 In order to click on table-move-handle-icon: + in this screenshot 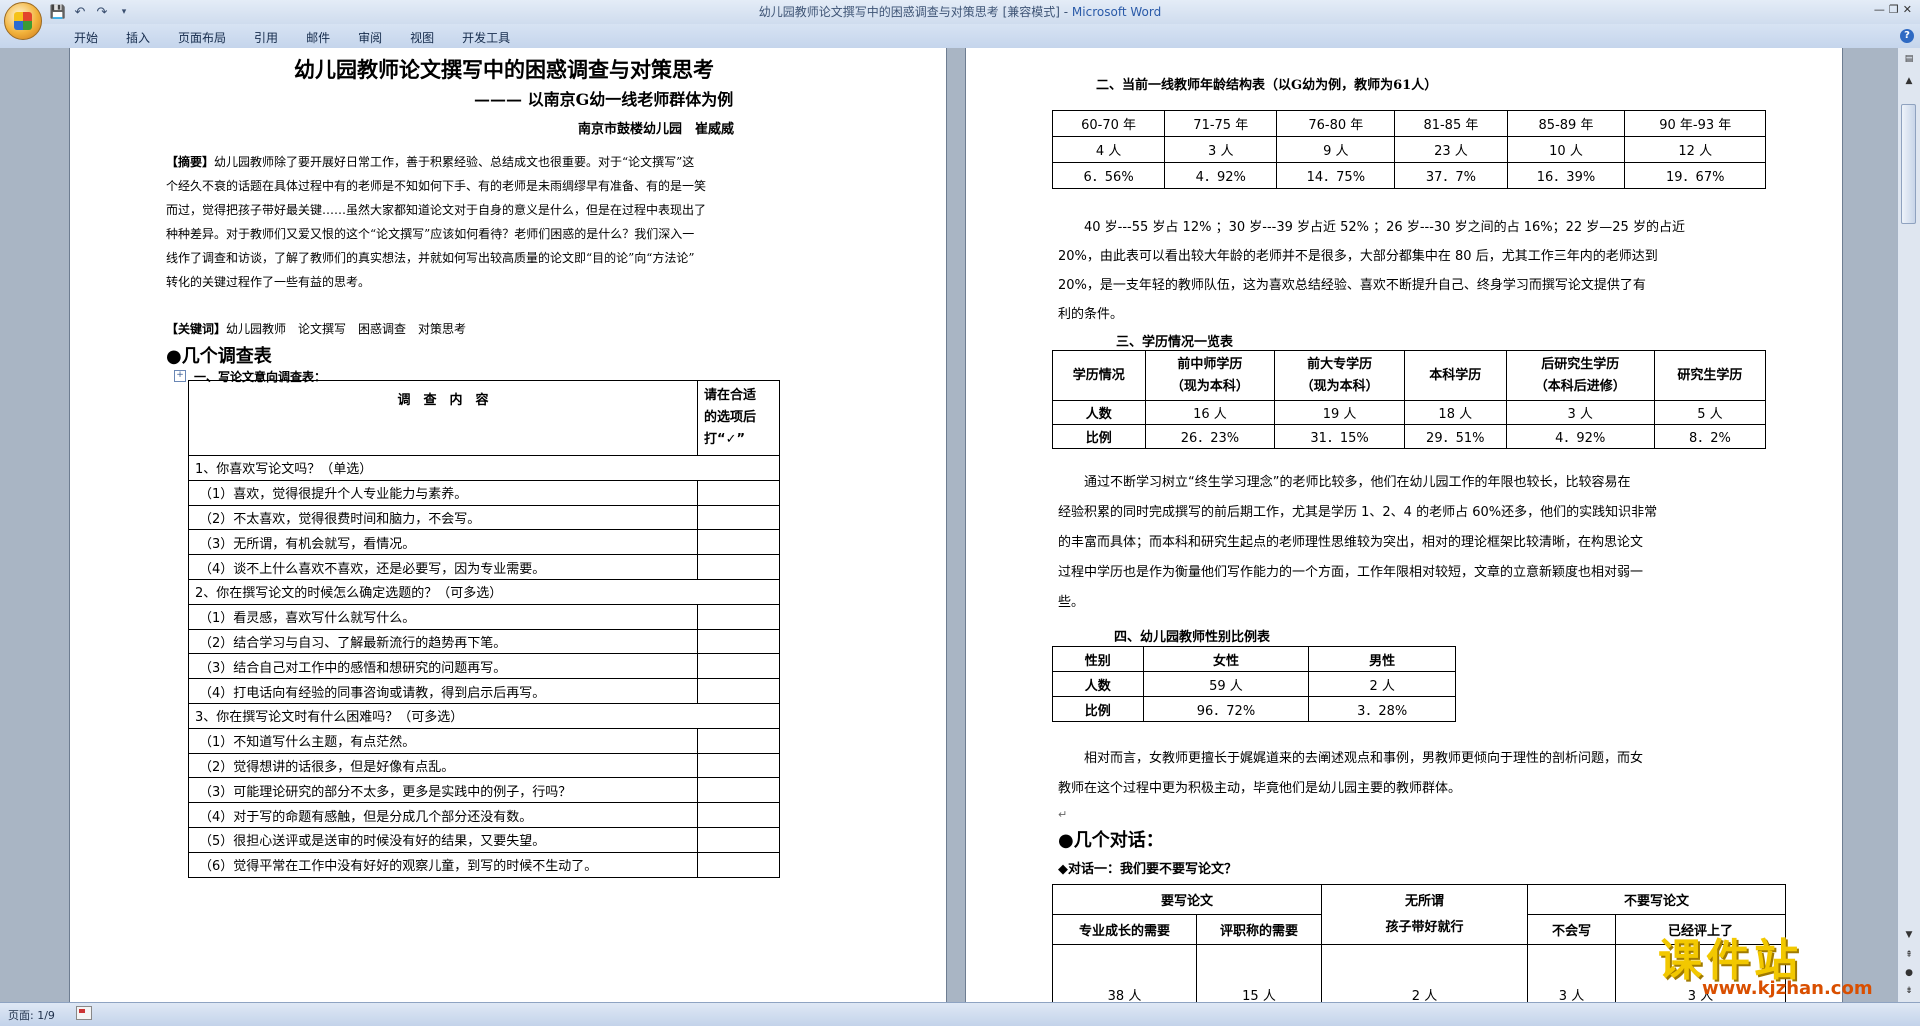, I will do `click(180, 376)`.